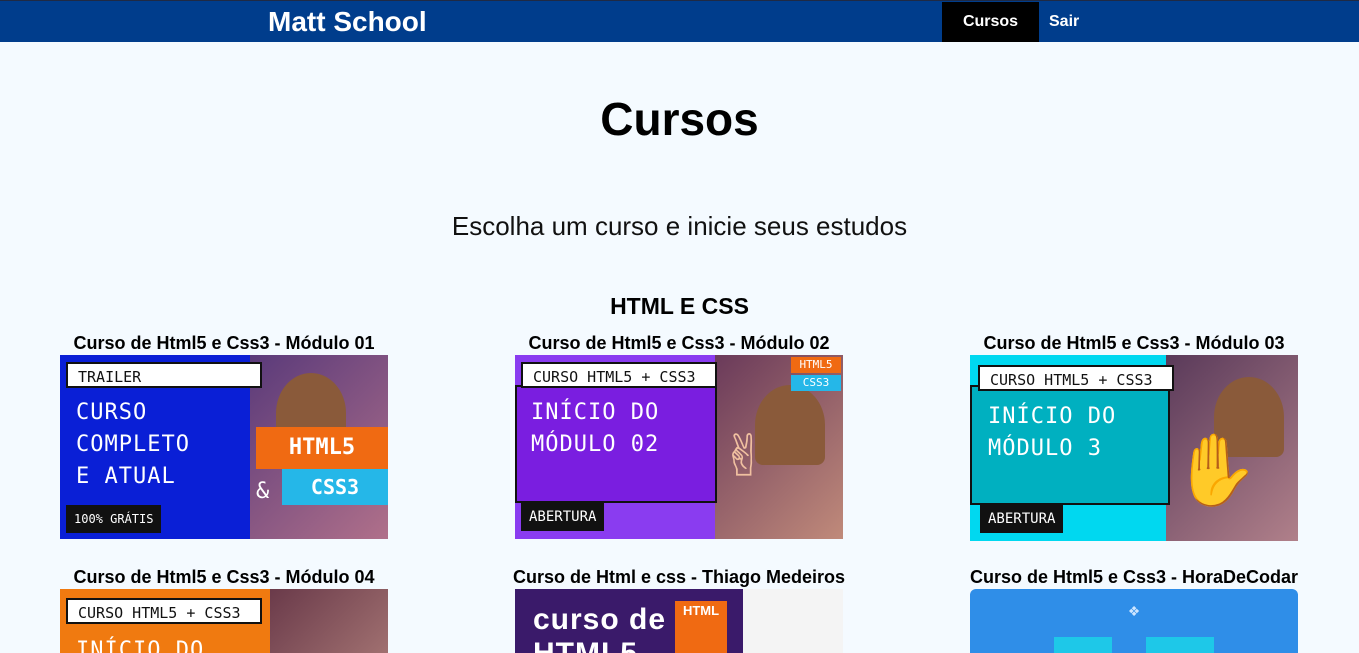  Describe the element at coordinates (679, 306) in the screenshot. I see `section-title-html-css: HTML E CSS` at that location.